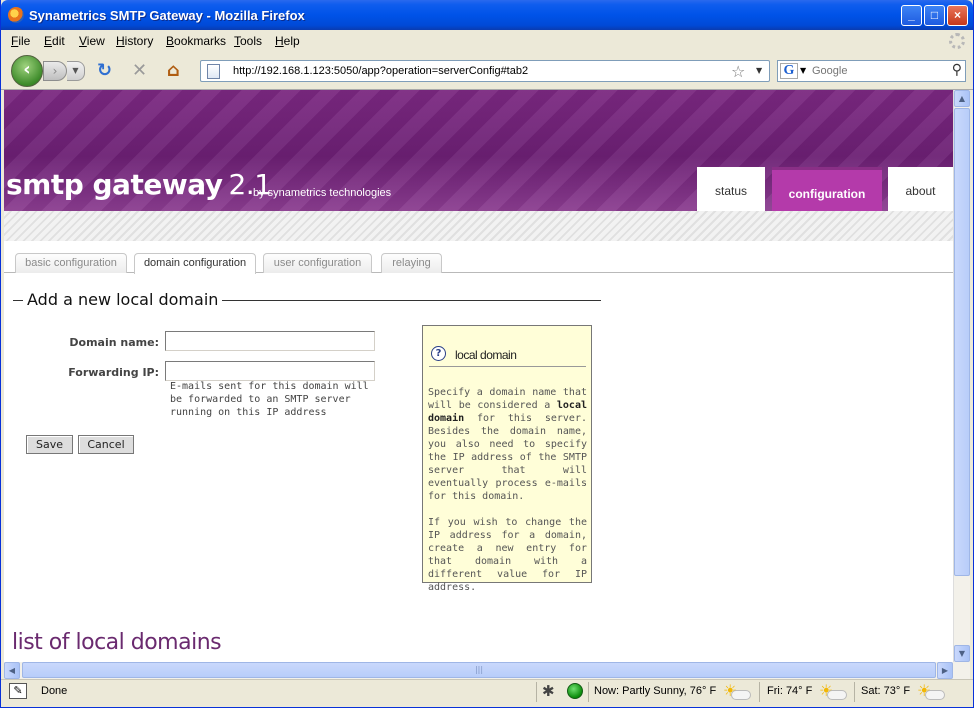  What do you see at coordinates (139, 71) in the screenshot?
I see `stop-icon: ✕` at bounding box center [139, 71].